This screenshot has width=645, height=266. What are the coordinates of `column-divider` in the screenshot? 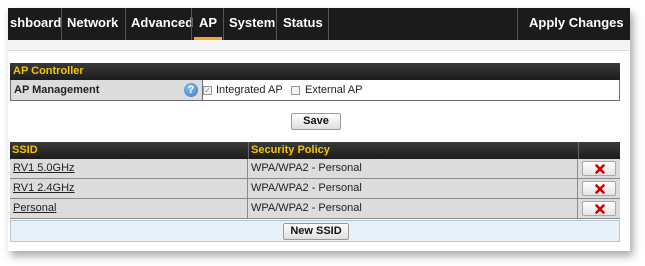 It's located at (578, 150).